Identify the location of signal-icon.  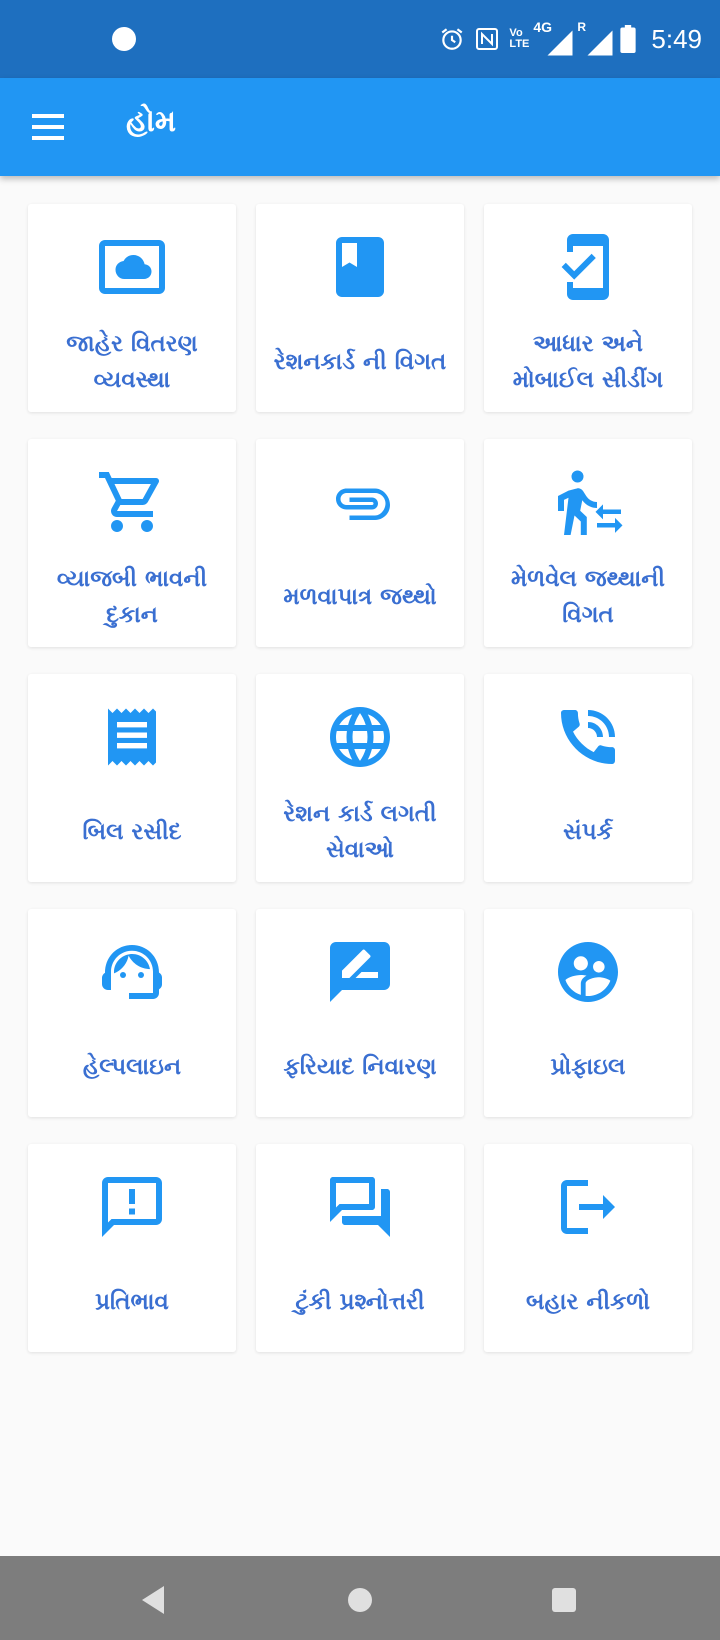
(560, 43).